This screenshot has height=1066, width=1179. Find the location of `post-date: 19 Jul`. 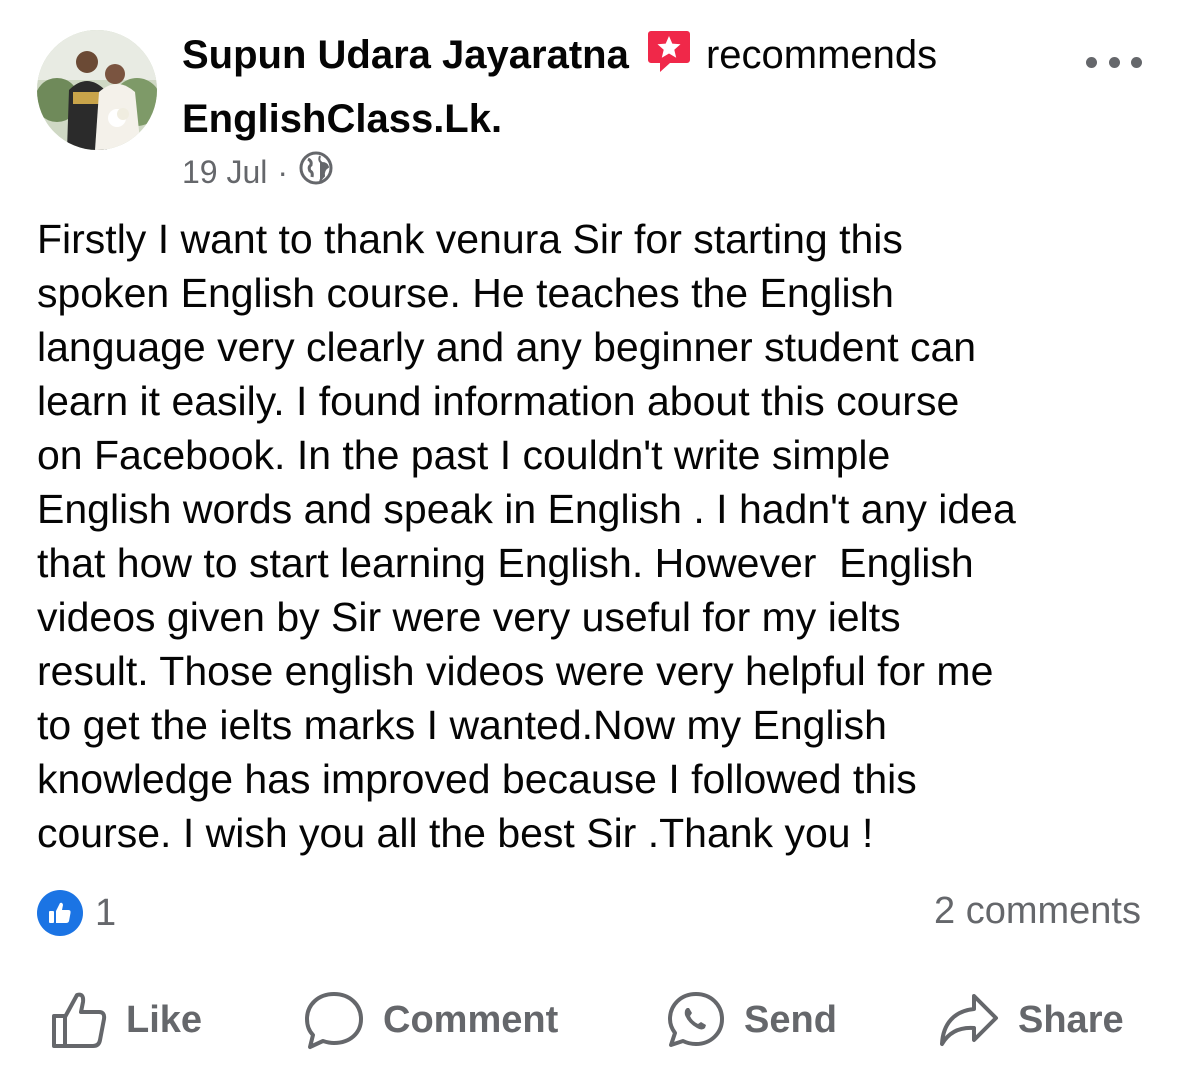

post-date: 19 Jul is located at coordinates (224, 172).